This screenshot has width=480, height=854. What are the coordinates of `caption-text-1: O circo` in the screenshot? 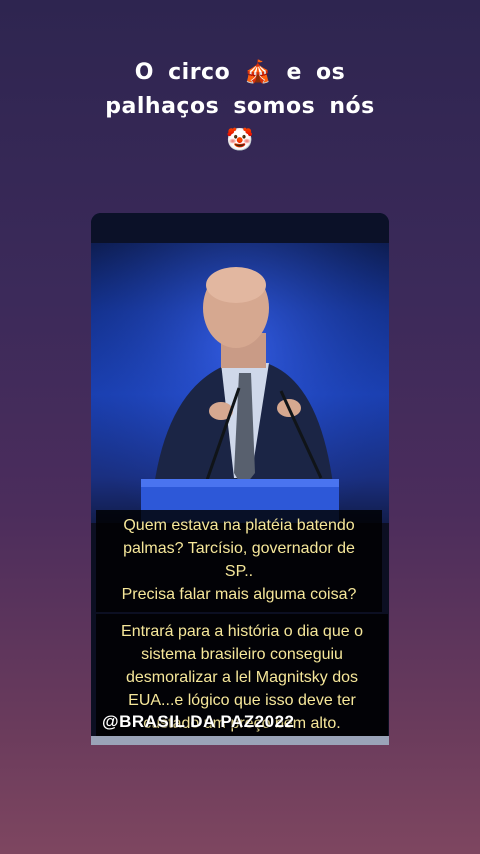 It's located at (182, 72).